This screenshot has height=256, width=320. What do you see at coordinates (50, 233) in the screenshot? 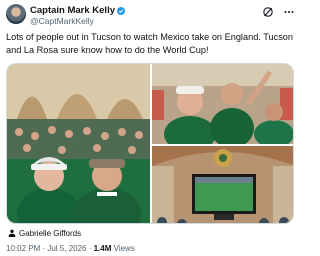
I see `tagged-user-name: Gabrielle Giffords` at bounding box center [50, 233].